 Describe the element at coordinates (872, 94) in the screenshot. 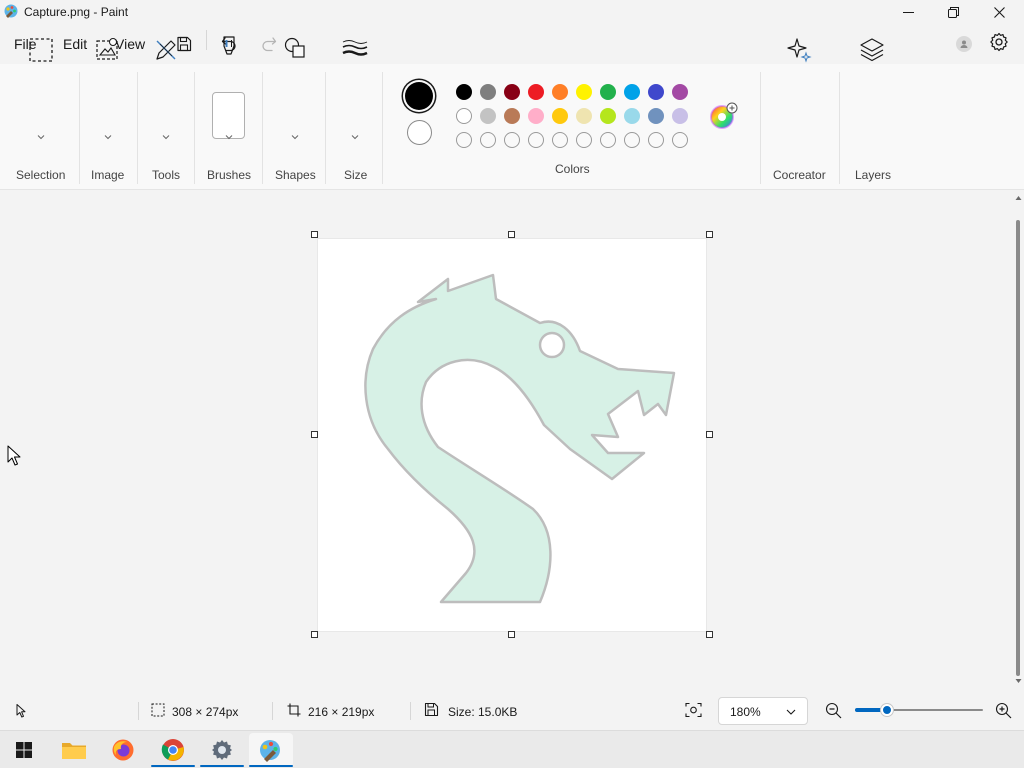

I see `layers-group: Layers` at that location.